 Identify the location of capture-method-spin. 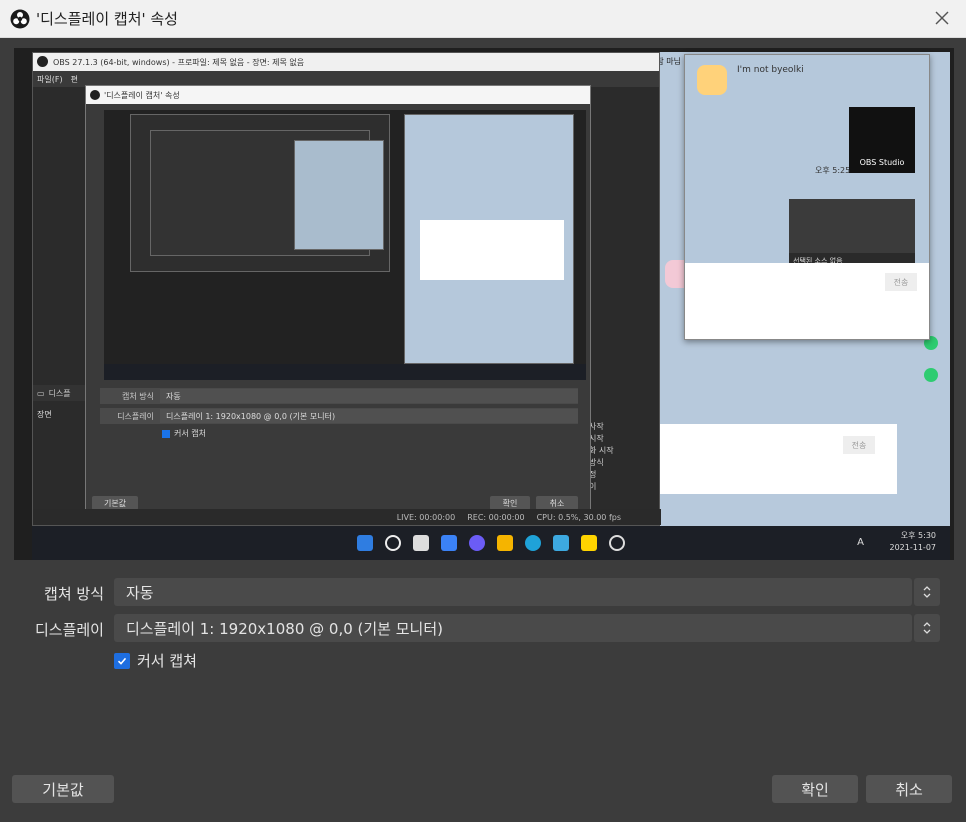
(927, 592).